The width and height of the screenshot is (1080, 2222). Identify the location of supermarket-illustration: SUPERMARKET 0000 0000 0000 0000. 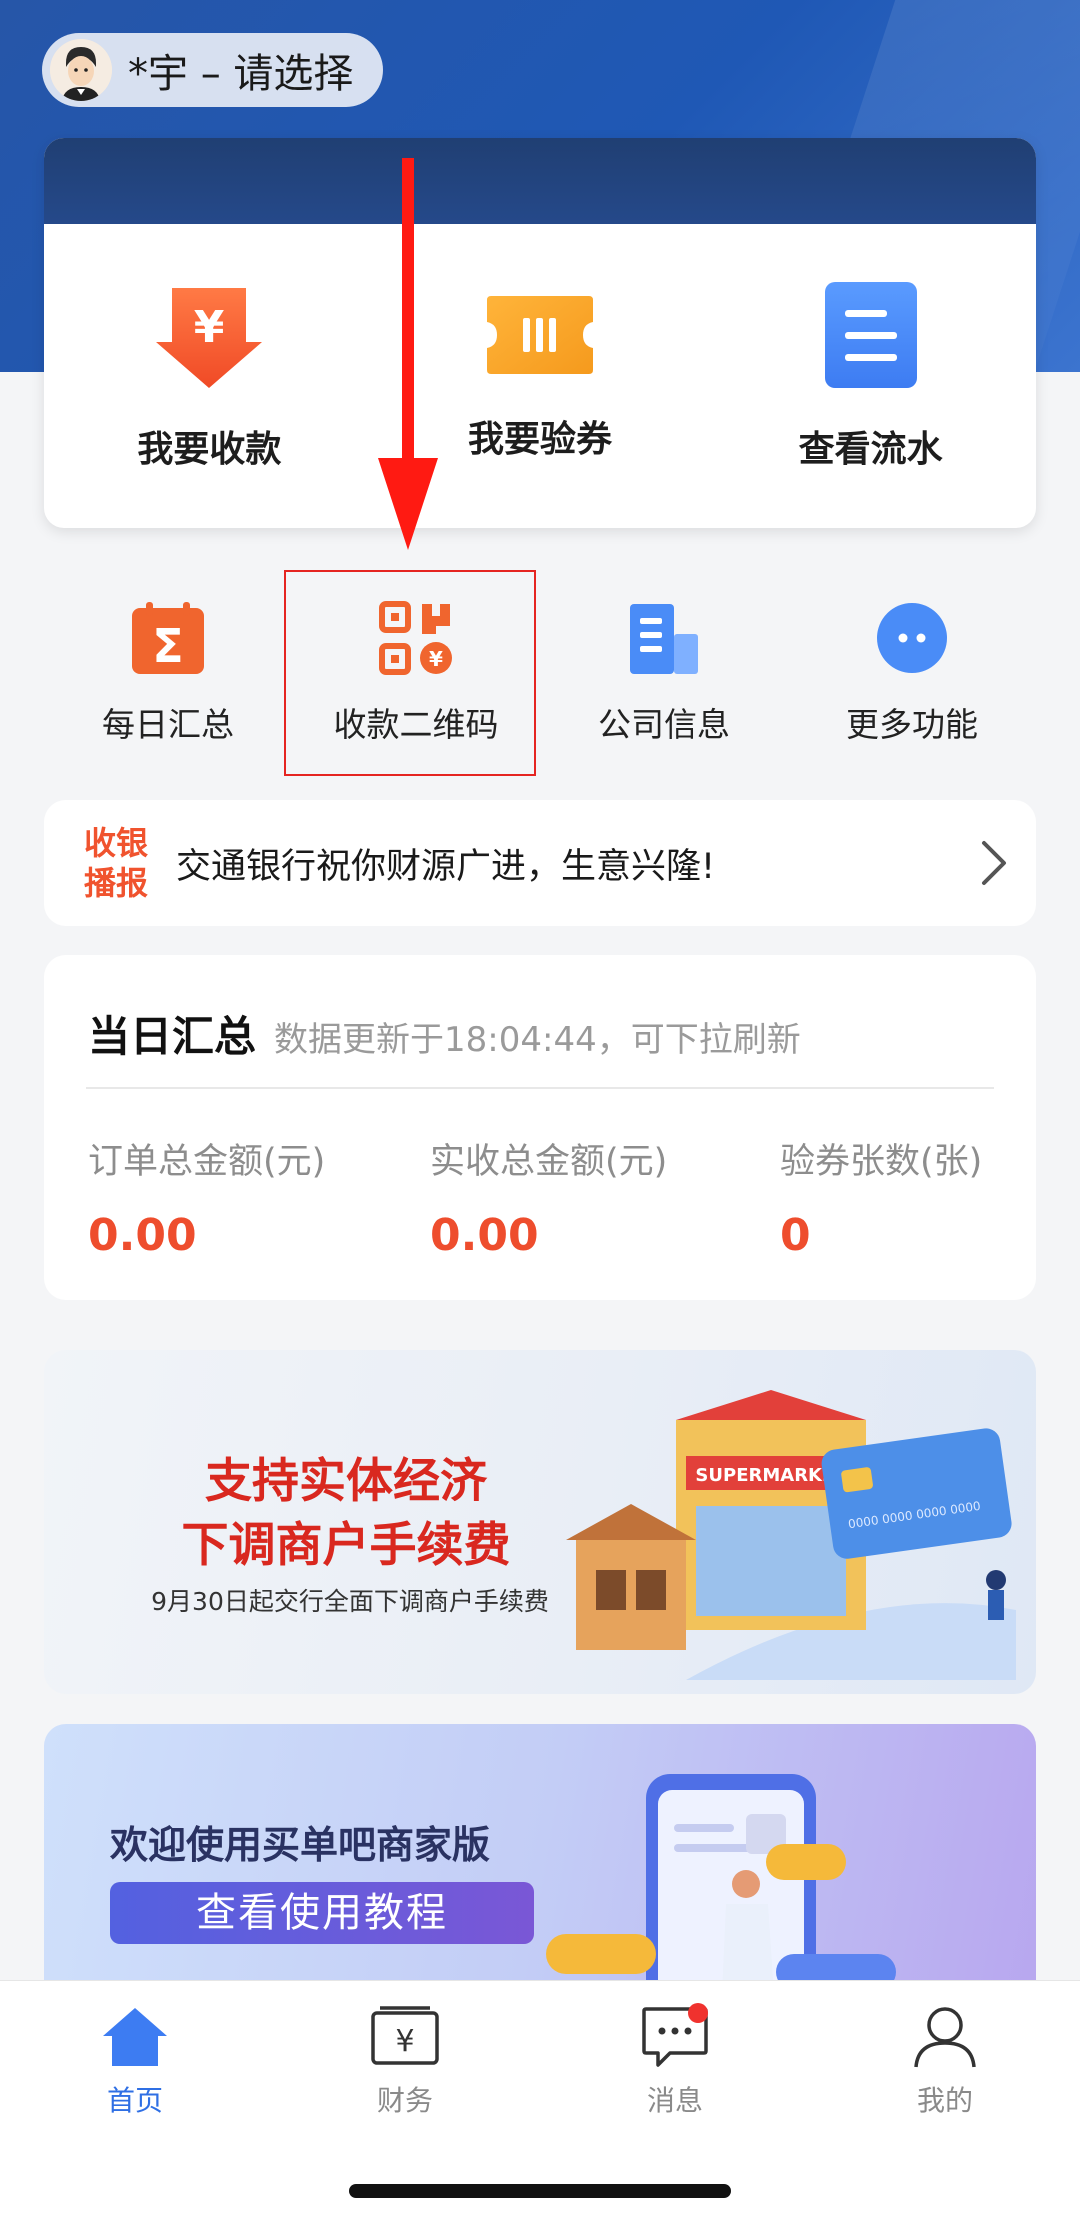
(791, 1535).